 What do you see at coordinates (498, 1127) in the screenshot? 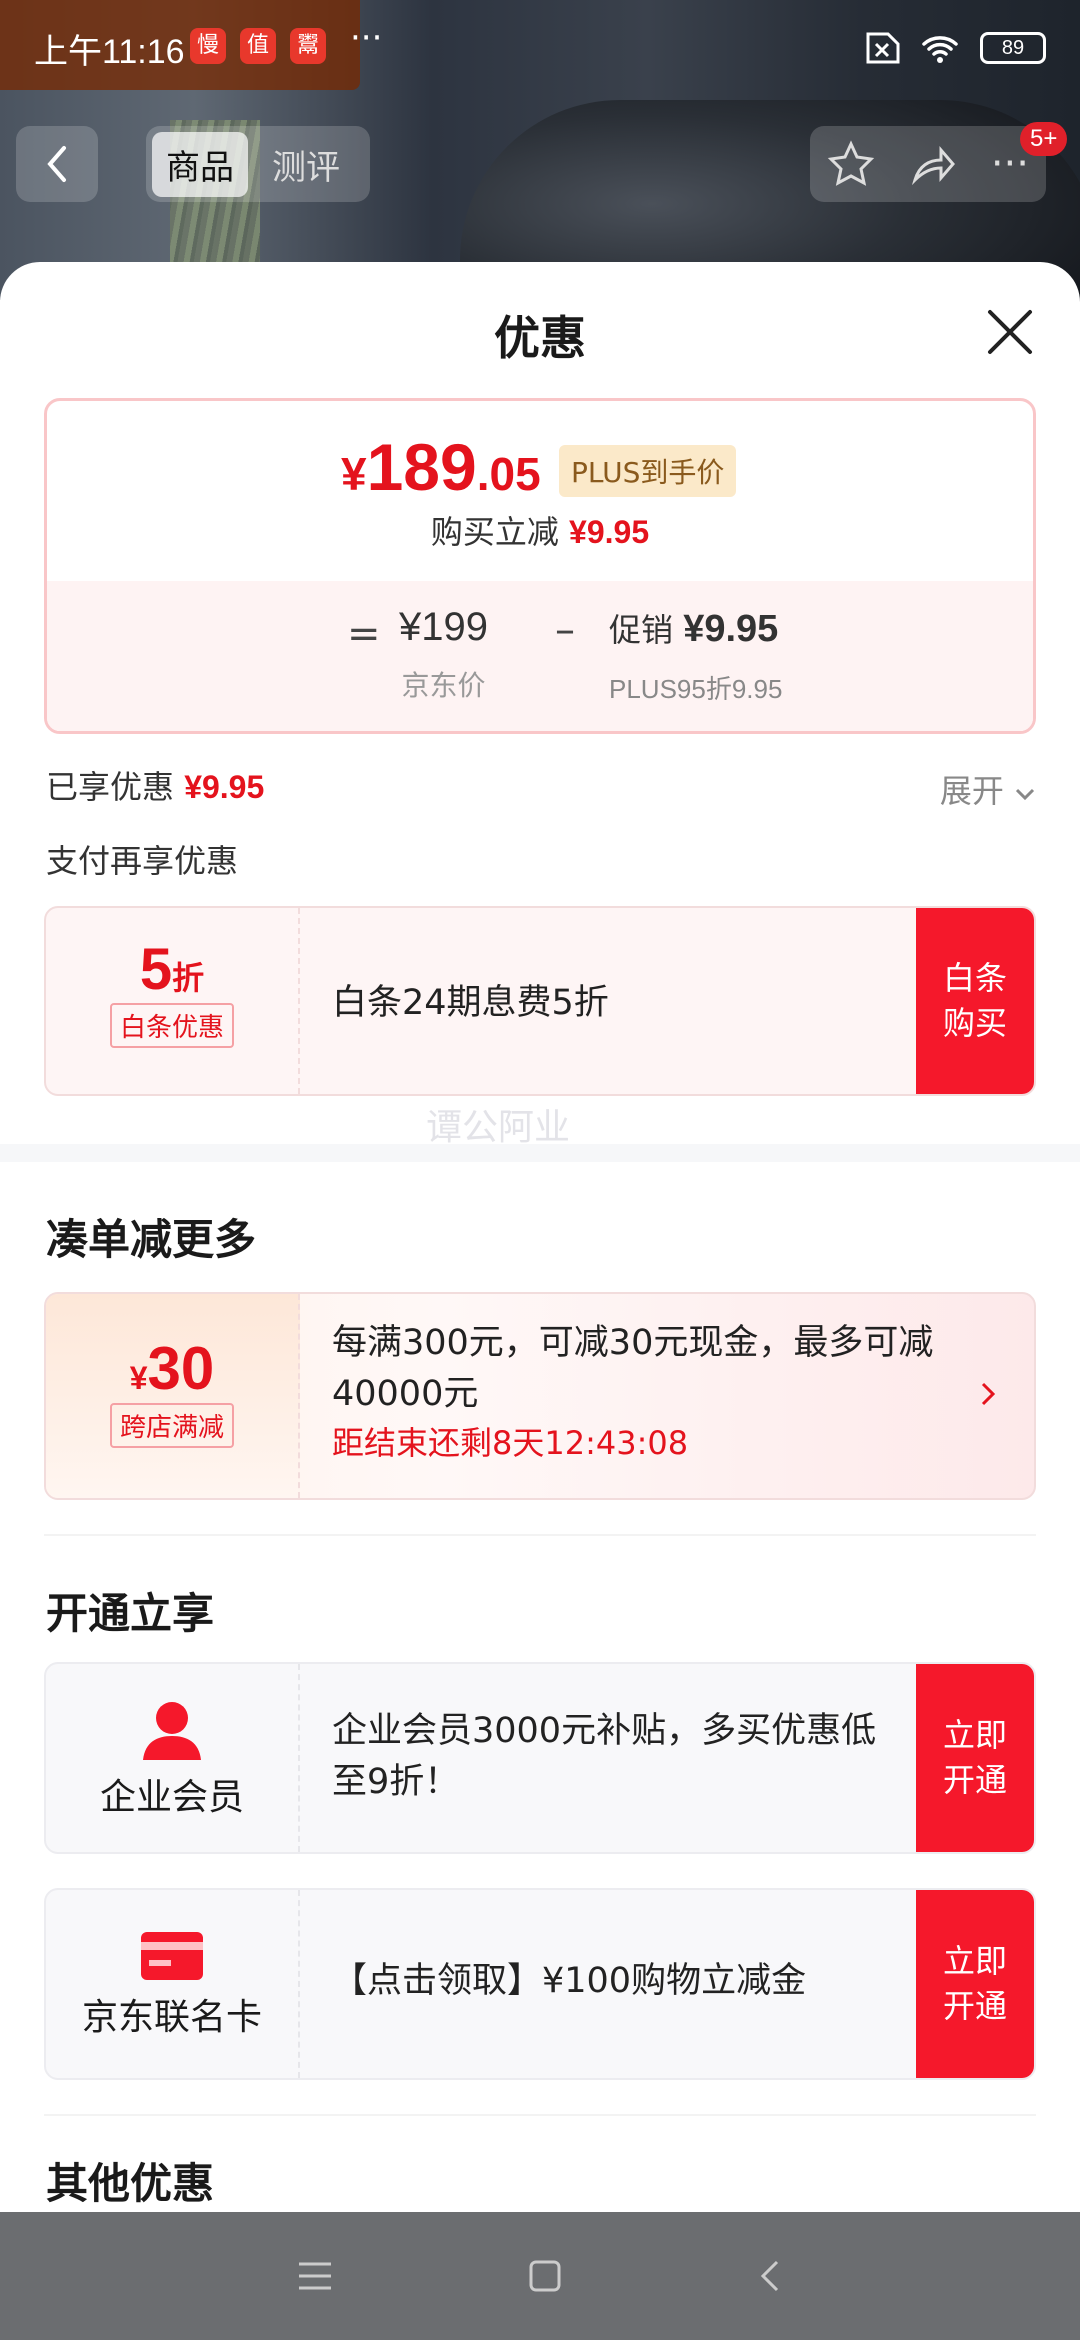
I see `watermark: 谭公阿业` at bounding box center [498, 1127].